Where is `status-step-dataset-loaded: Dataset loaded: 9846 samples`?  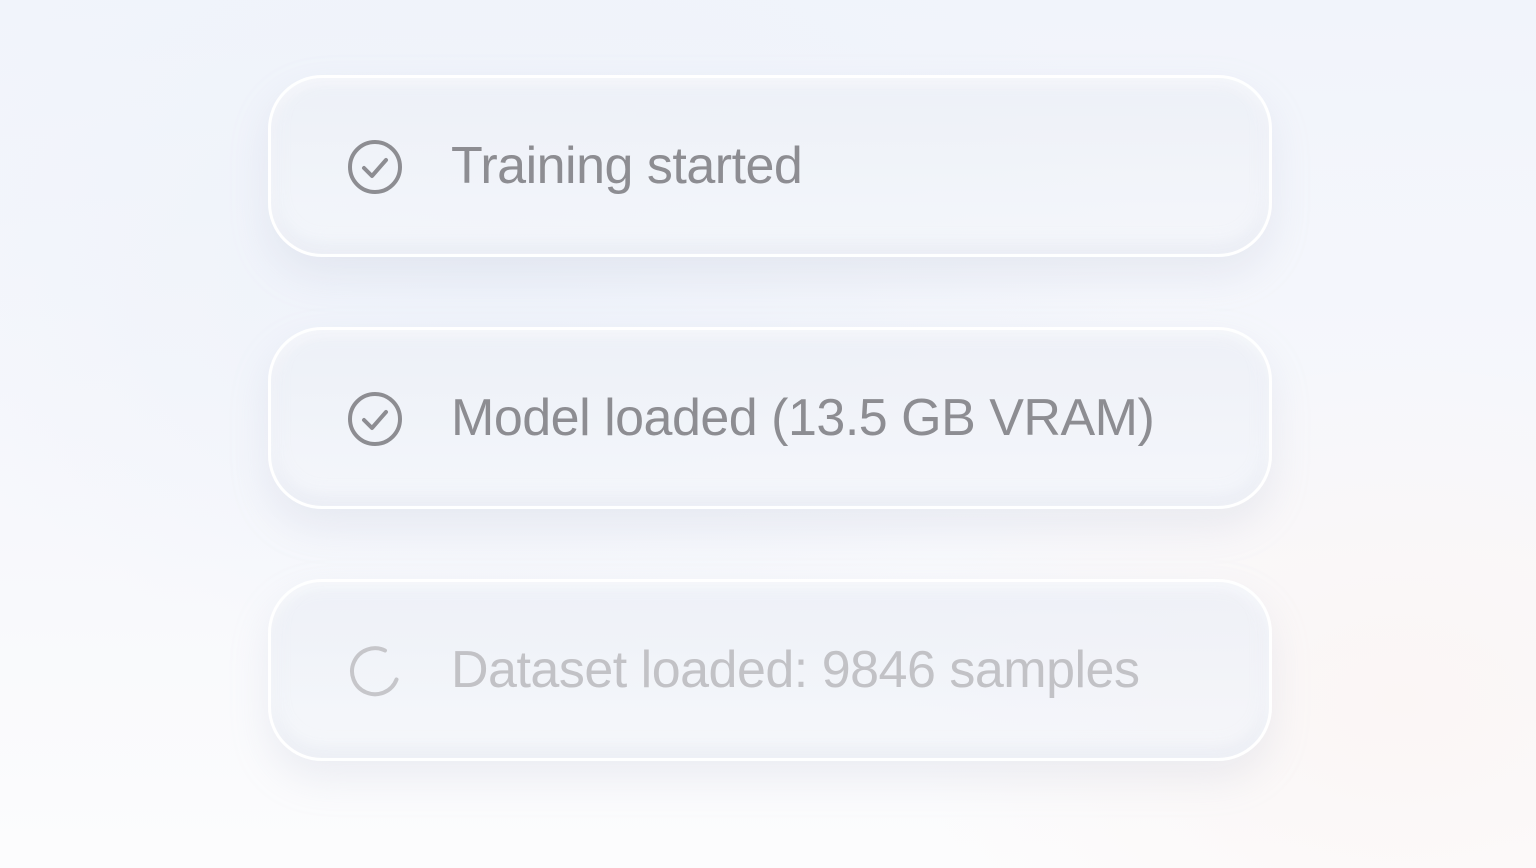
status-step-dataset-loaded: Dataset loaded: 9846 samples is located at coordinates (770, 670).